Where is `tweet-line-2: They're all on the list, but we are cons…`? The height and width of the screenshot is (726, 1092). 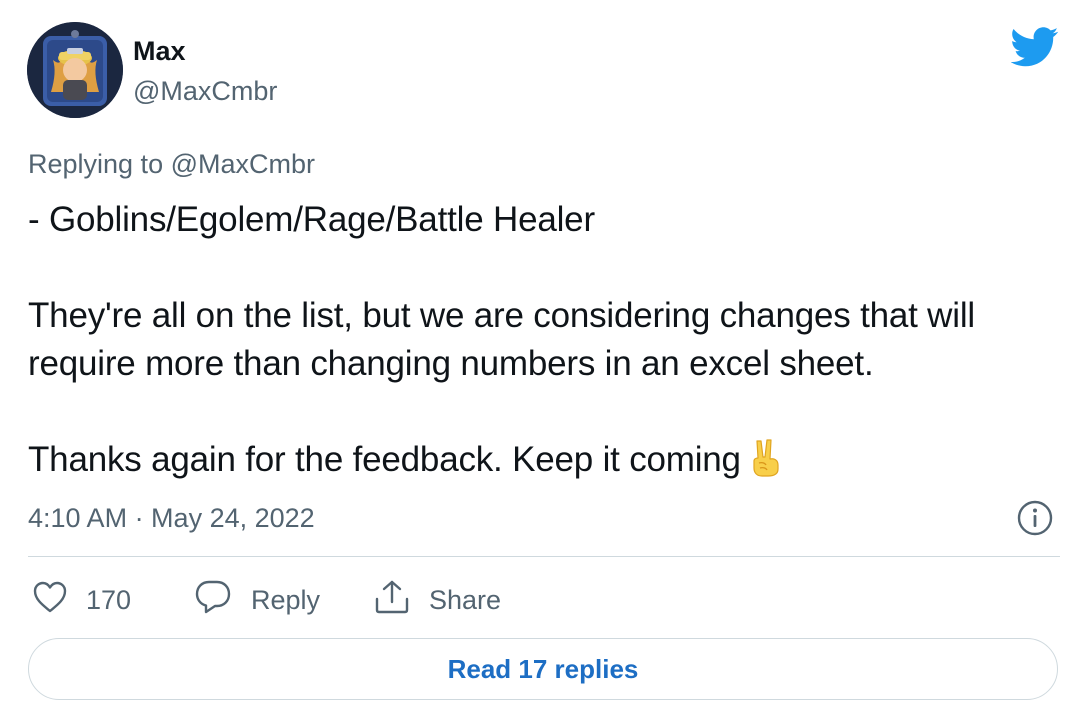 tweet-line-2: They're all on the list, but we are cons… is located at coordinates (501, 339).